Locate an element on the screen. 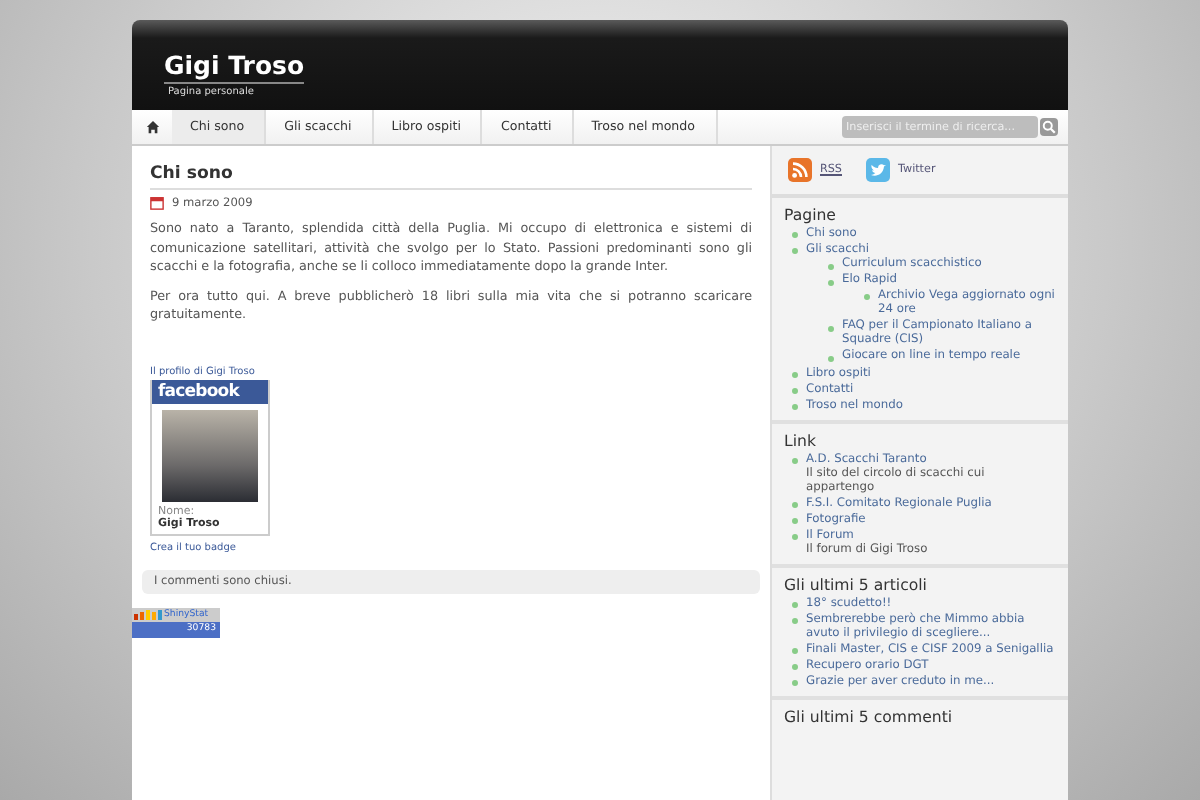  bar-chart-icon is located at coordinates (148, 614).